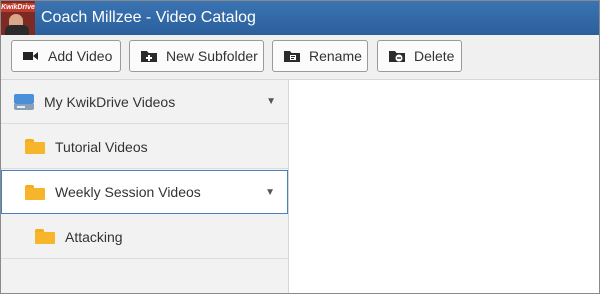  Describe the element at coordinates (128, 192) in the screenshot. I see `tree-item-label: Weekly Session Videos` at that location.